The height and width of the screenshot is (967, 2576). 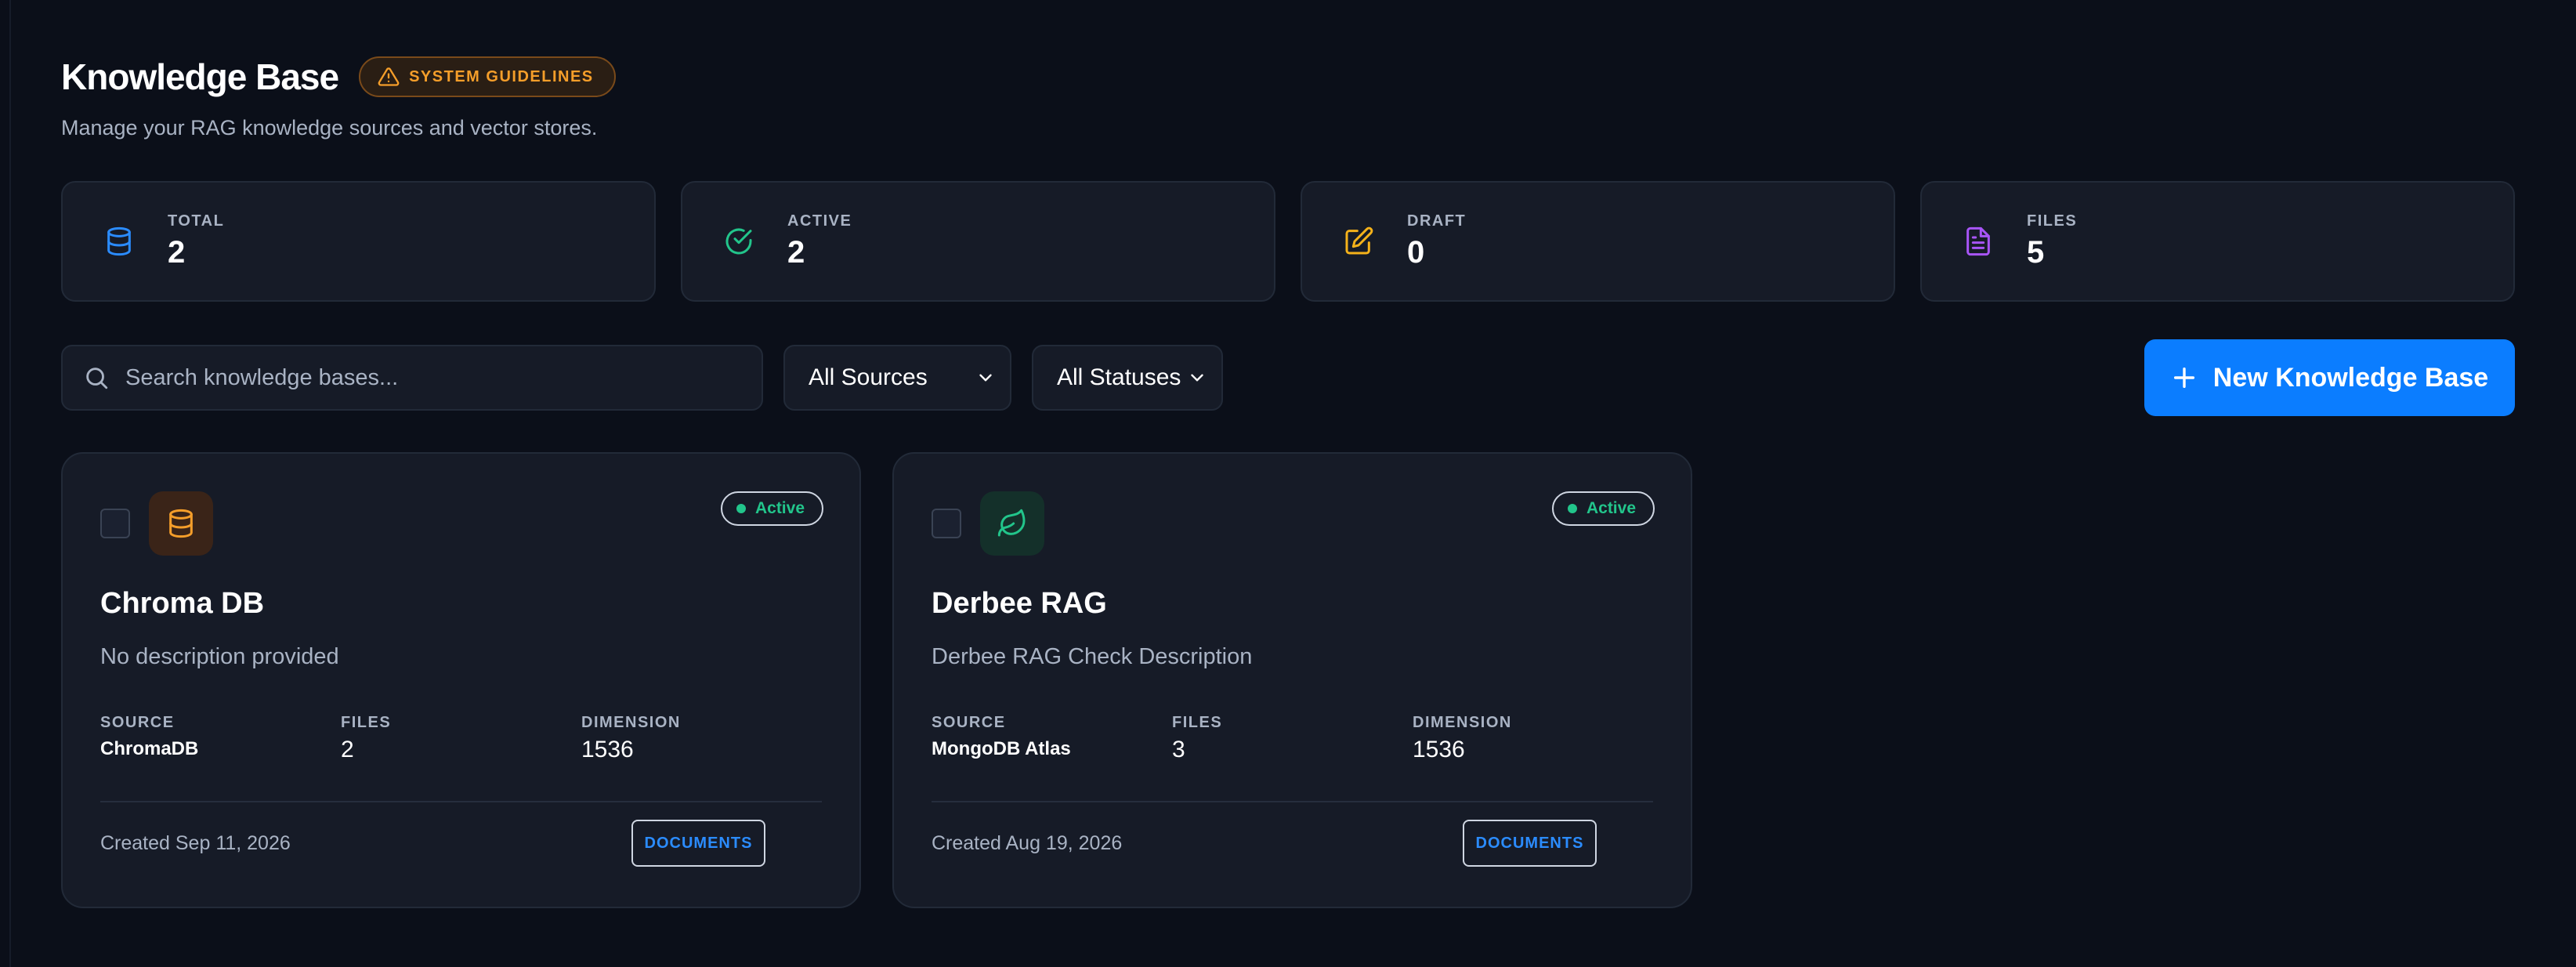 I want to click on system-guidelines-label: SYSTEM GUIDELINES, so click(x=501, y=76).